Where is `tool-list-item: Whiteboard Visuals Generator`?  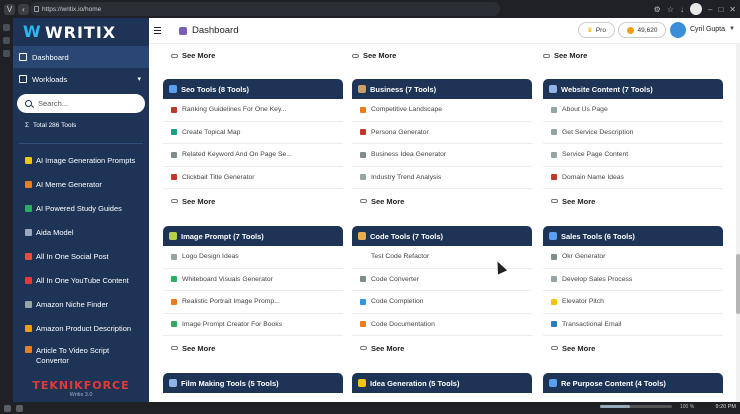 tool-list-item: Whiteboard Visuals Generator is located at coordinates (253, 280).